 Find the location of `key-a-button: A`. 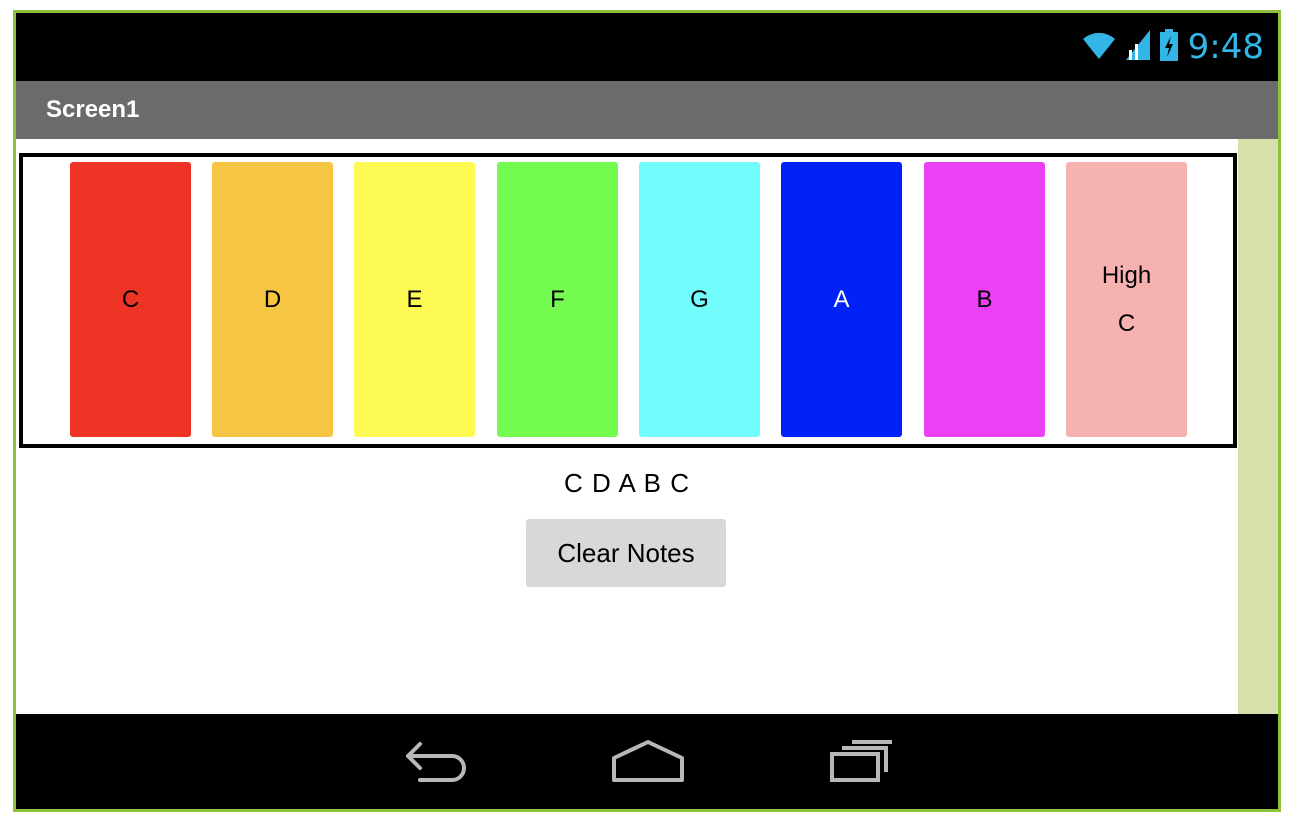

key-a-button: A is located at coordinates (841, 299).